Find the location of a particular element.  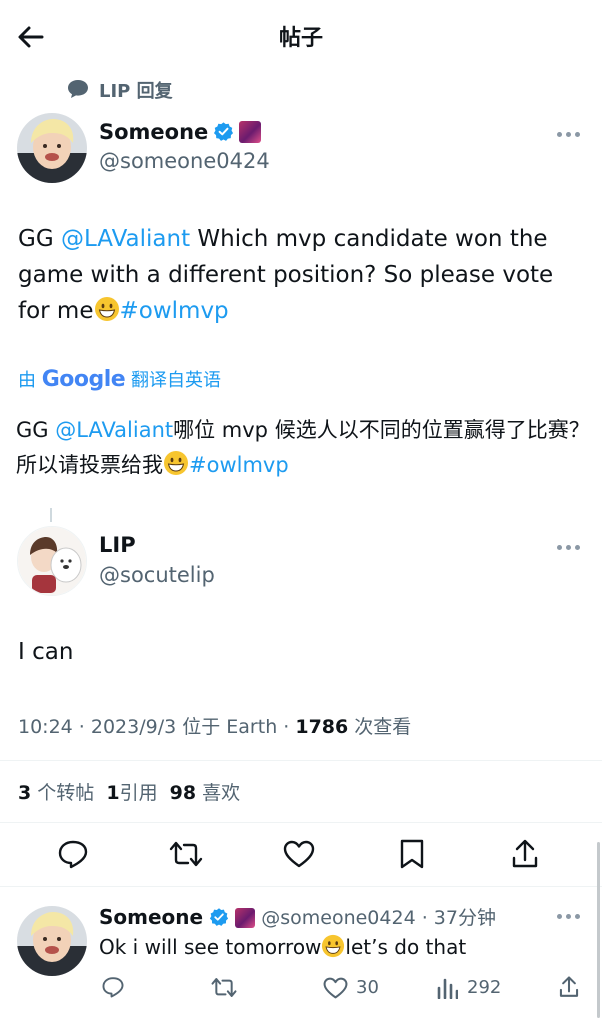

bottom-reply-text-after: let’s do that is located at coordinates (406, 947).